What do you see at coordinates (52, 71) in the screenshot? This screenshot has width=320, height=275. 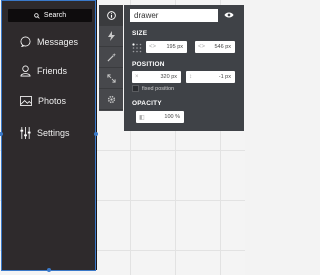 I see `menu-item-label: Friends` at bounding box center [52, 71].